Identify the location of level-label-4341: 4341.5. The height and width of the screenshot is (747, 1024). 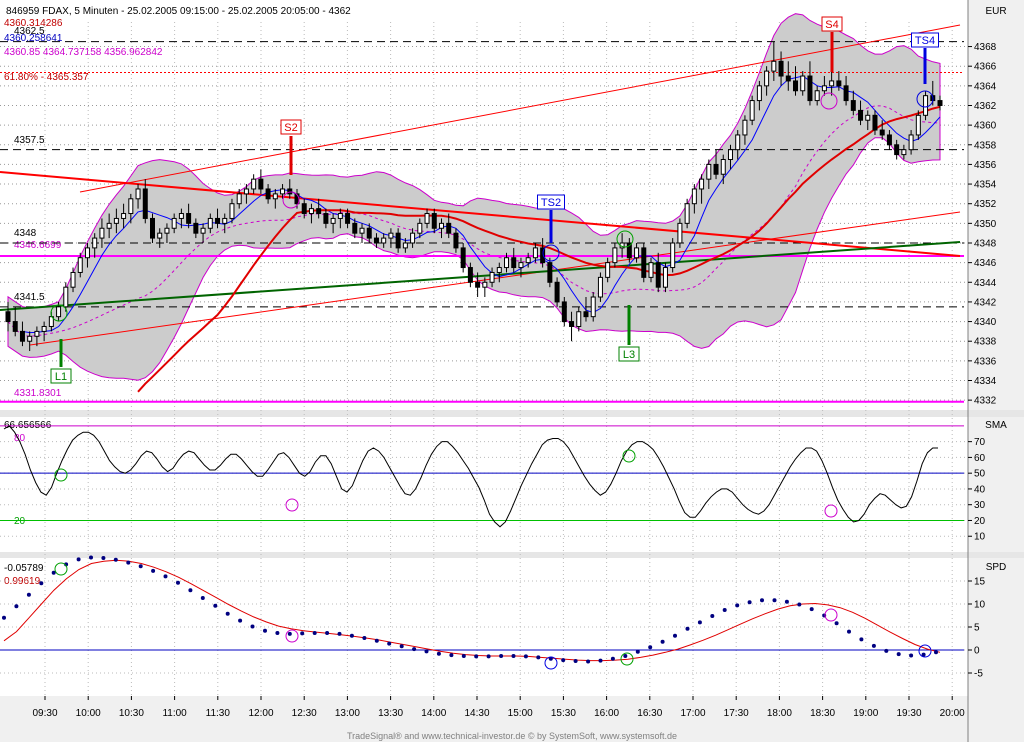
(29, 297).